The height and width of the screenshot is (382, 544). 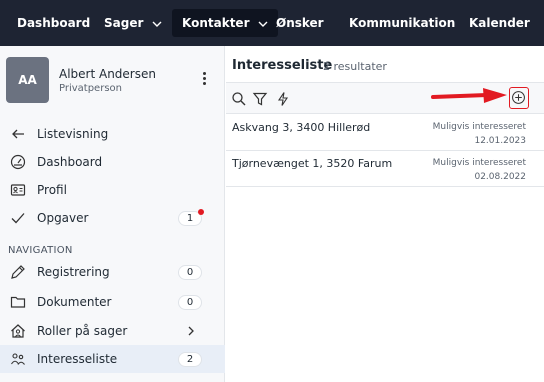 What do you see at coordinates (355, 66) in the screenshot?
I see `result-count: 2 resultater` at bounding box center [355, 66].